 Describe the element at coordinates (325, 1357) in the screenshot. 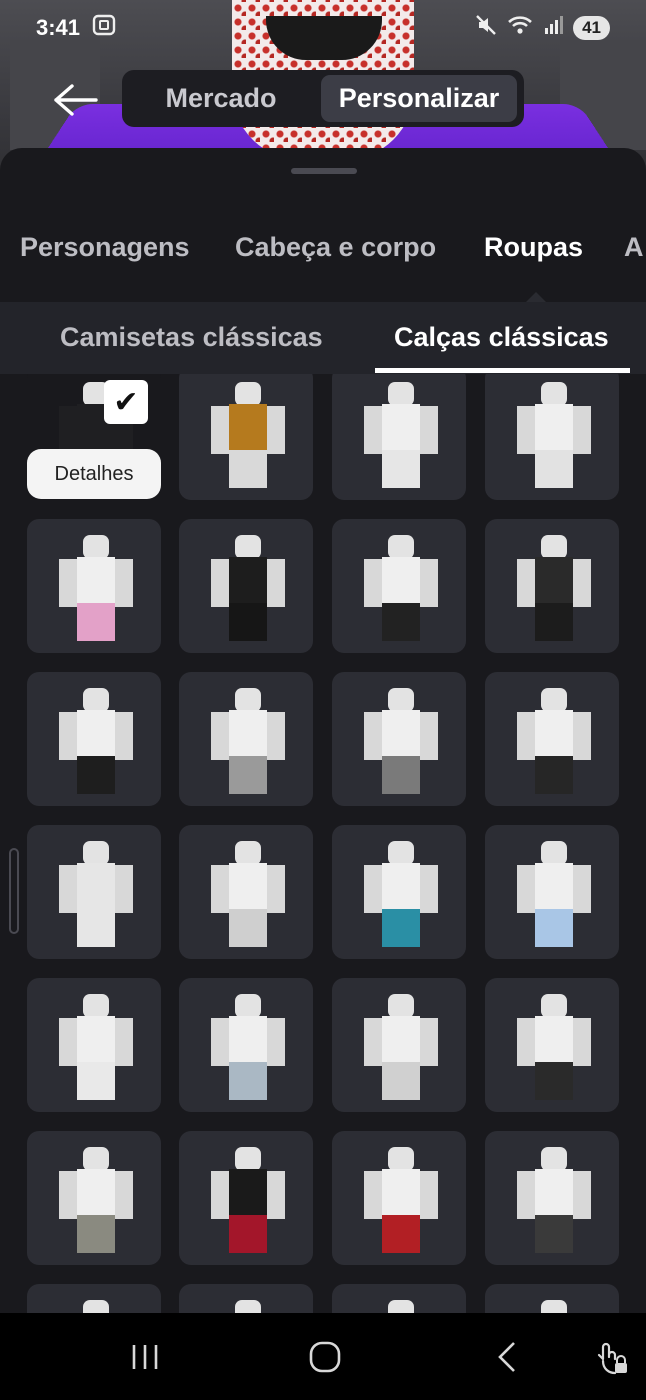

I see `home-button` at that location.